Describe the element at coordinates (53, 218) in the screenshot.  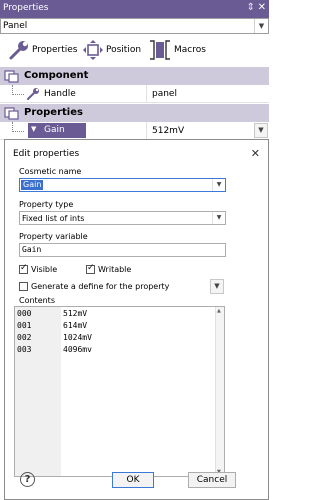
I see `property-type-value: Fixed list of ints` at that location.